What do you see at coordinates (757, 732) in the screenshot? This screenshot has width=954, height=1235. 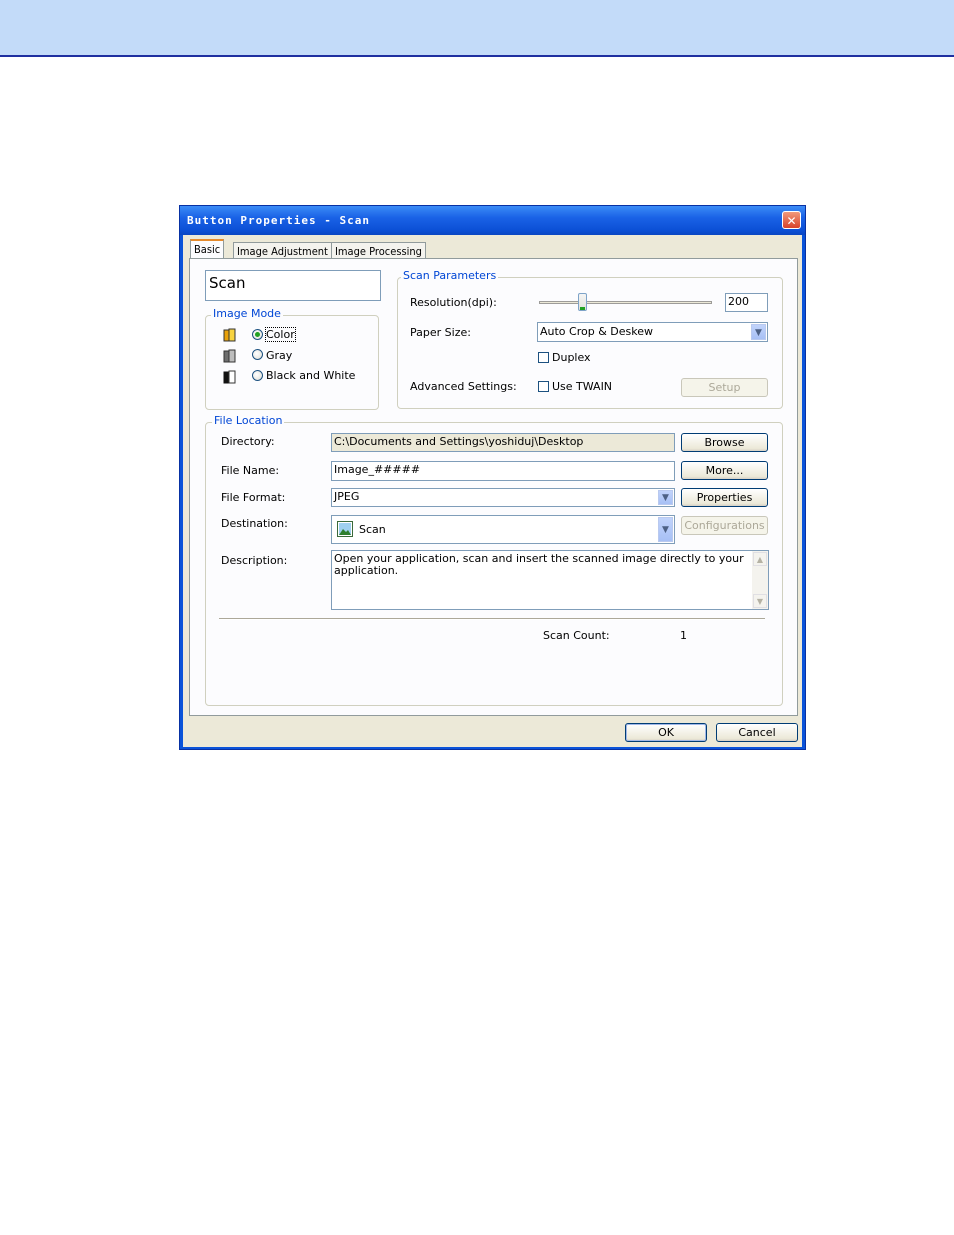 I see `cancel-button: Cancel` at bounding box center [757, 732].